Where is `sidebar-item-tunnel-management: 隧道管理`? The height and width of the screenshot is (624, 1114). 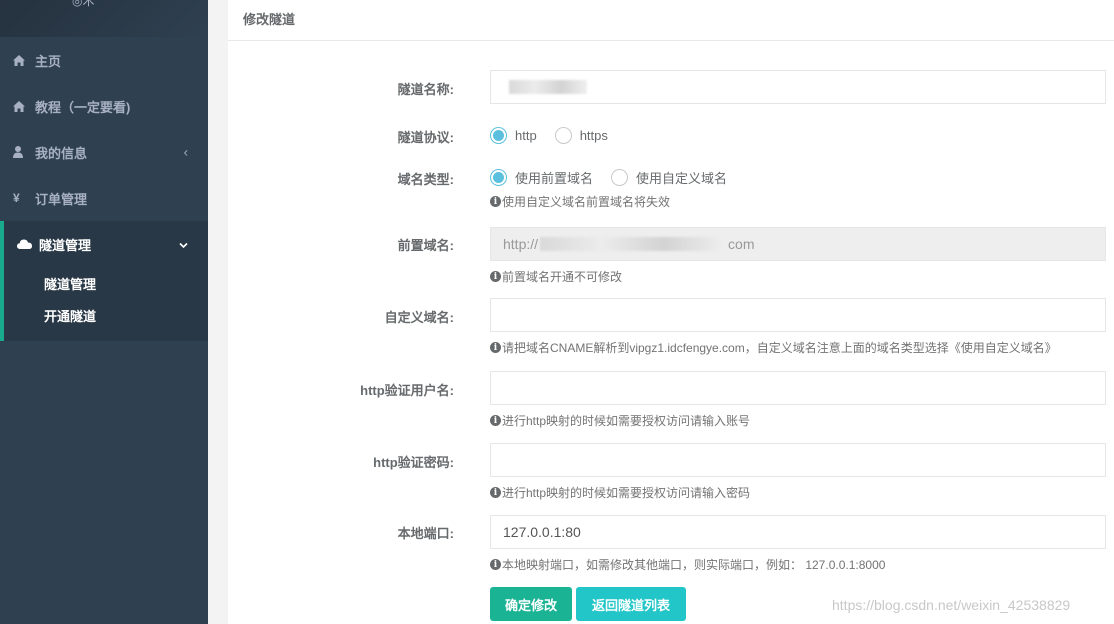 sidebar-item-tunnel-management: 隧道管理 is located at coordinates (106, 244).